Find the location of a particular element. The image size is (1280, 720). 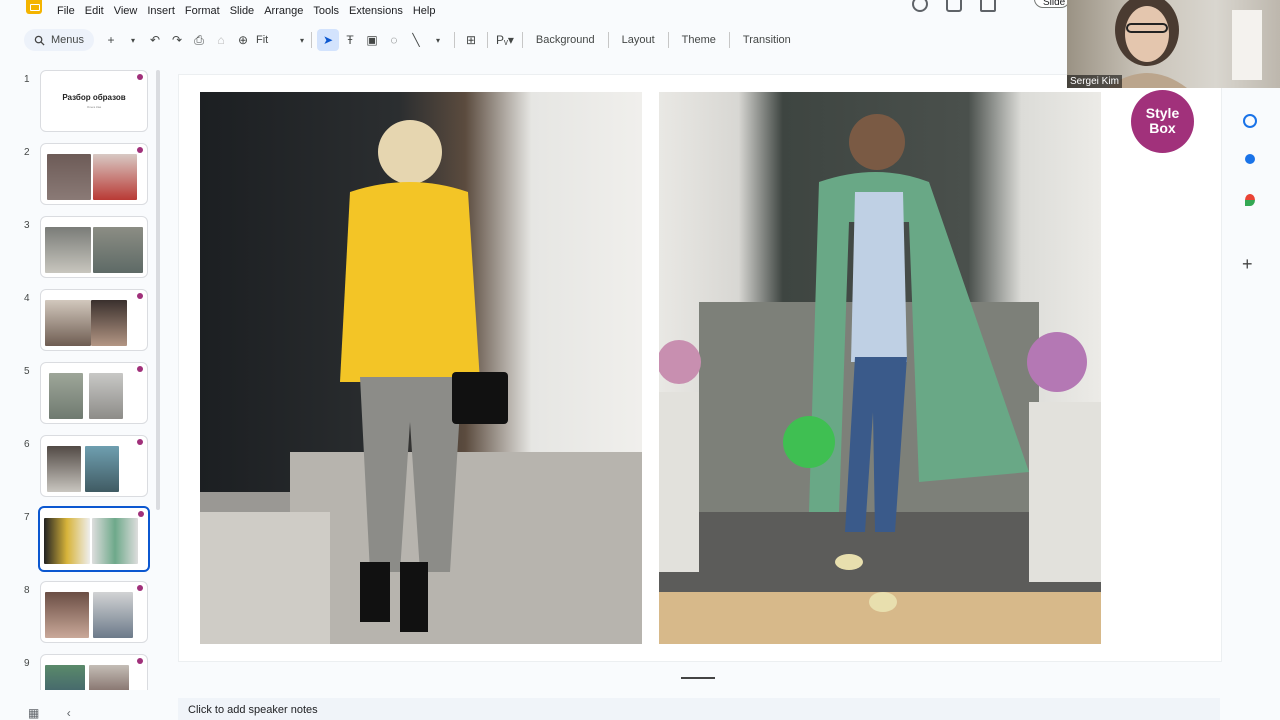

speaker-notes: Click to add speaker notes is located at coordinates (699, 709).